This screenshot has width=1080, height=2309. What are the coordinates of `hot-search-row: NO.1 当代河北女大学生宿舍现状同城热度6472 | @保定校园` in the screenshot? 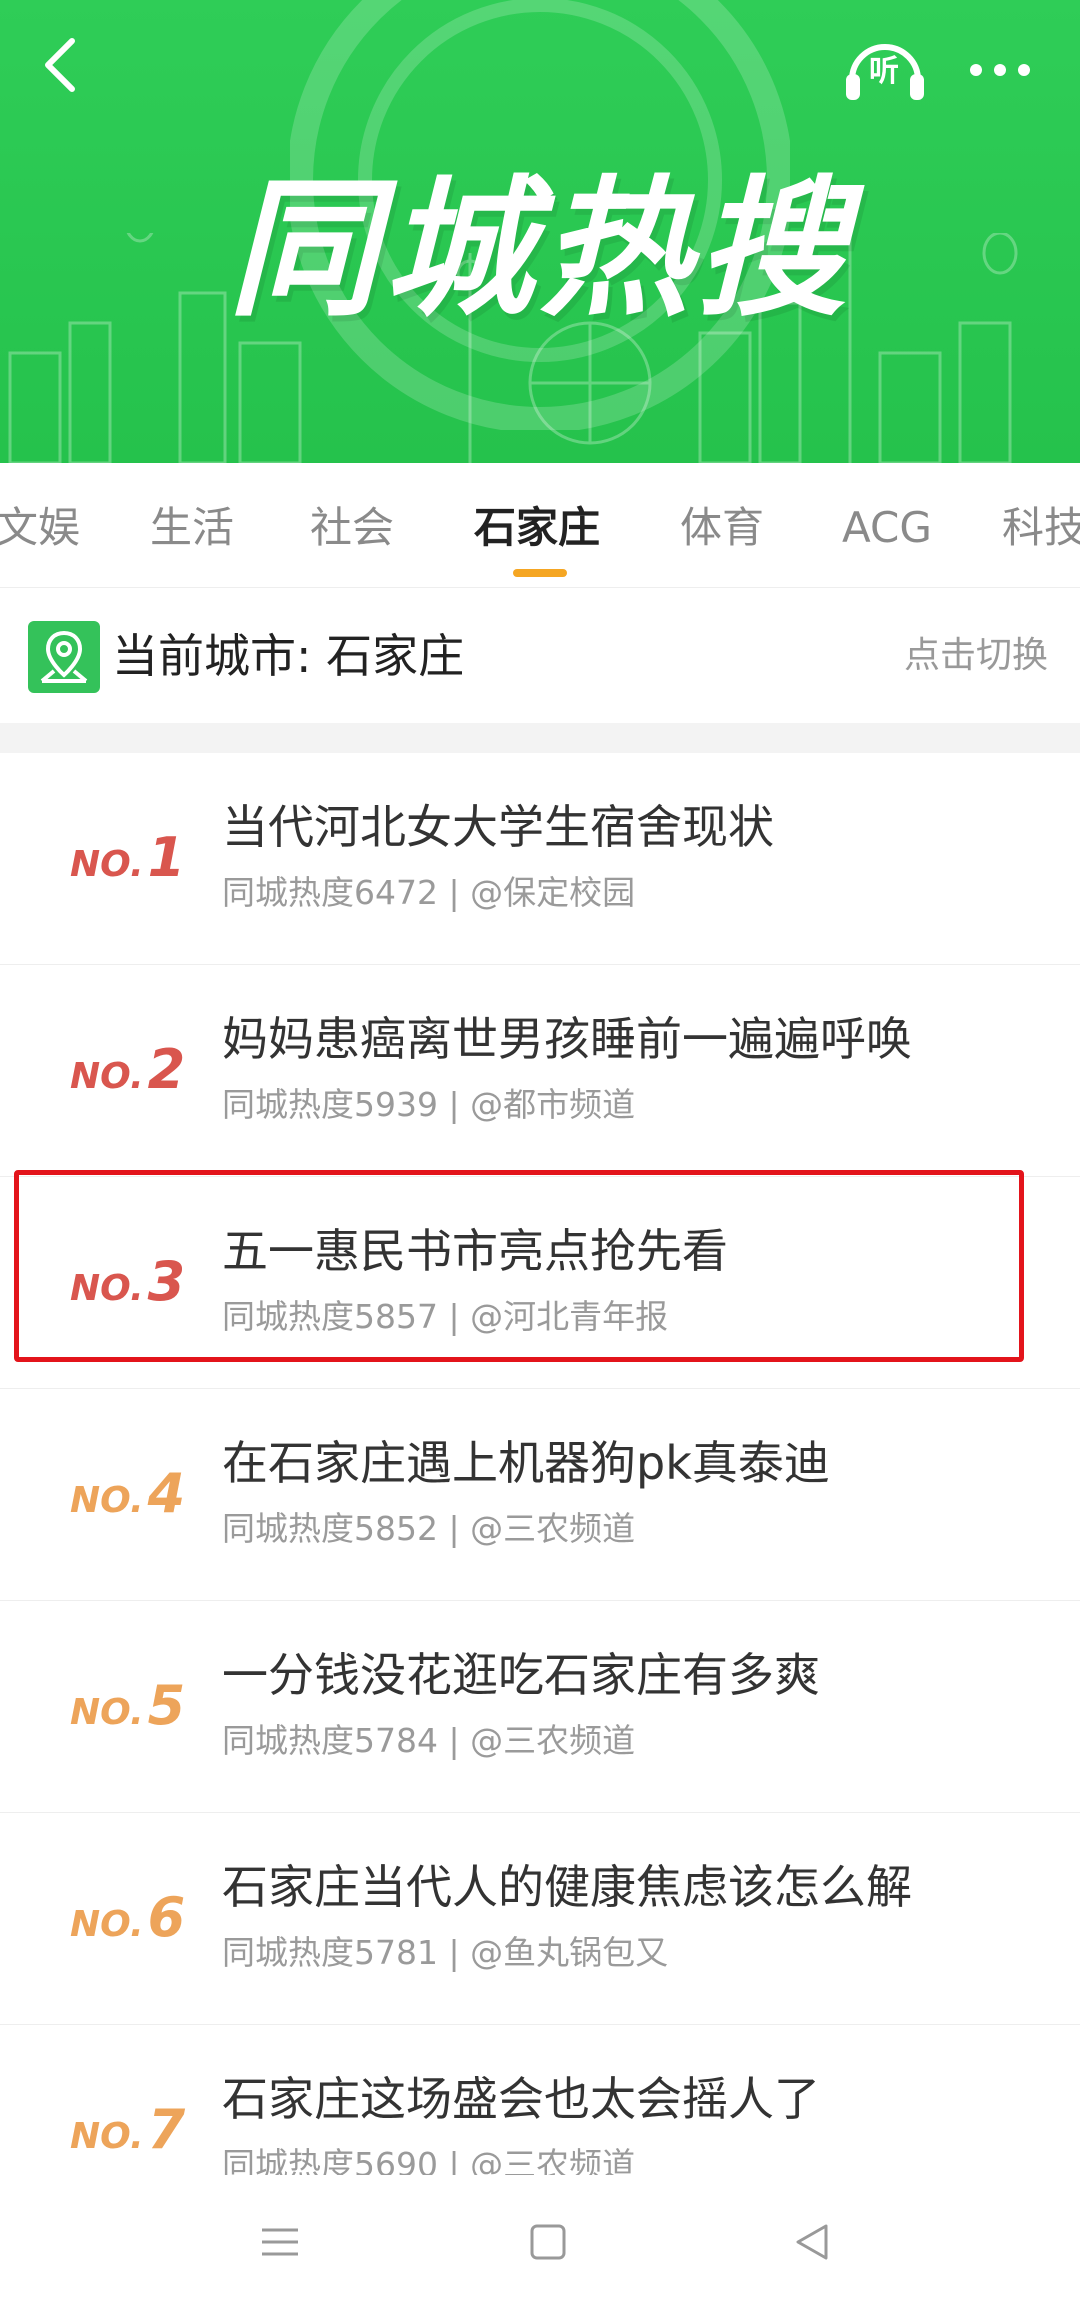 It's located at (540, 859).